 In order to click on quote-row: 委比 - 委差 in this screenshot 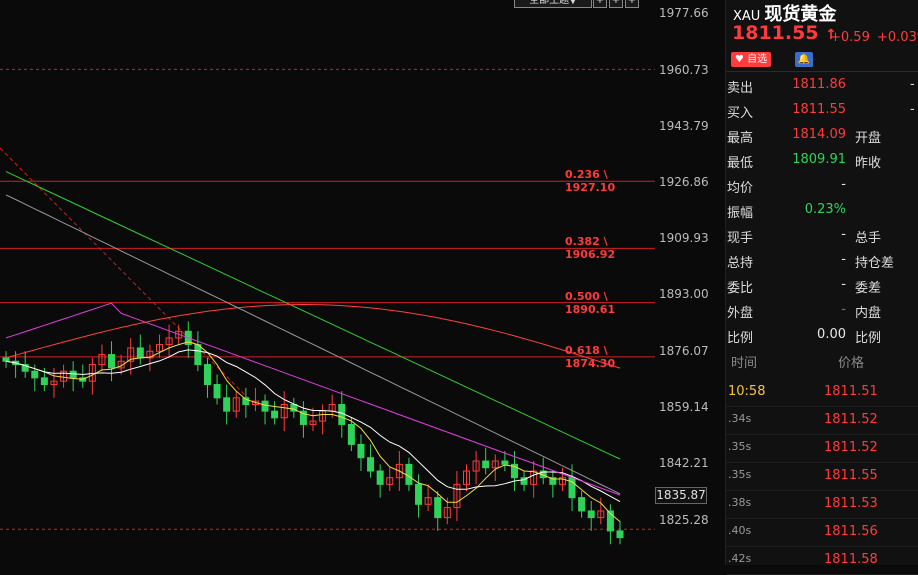, I will do `click(822, 289)`.